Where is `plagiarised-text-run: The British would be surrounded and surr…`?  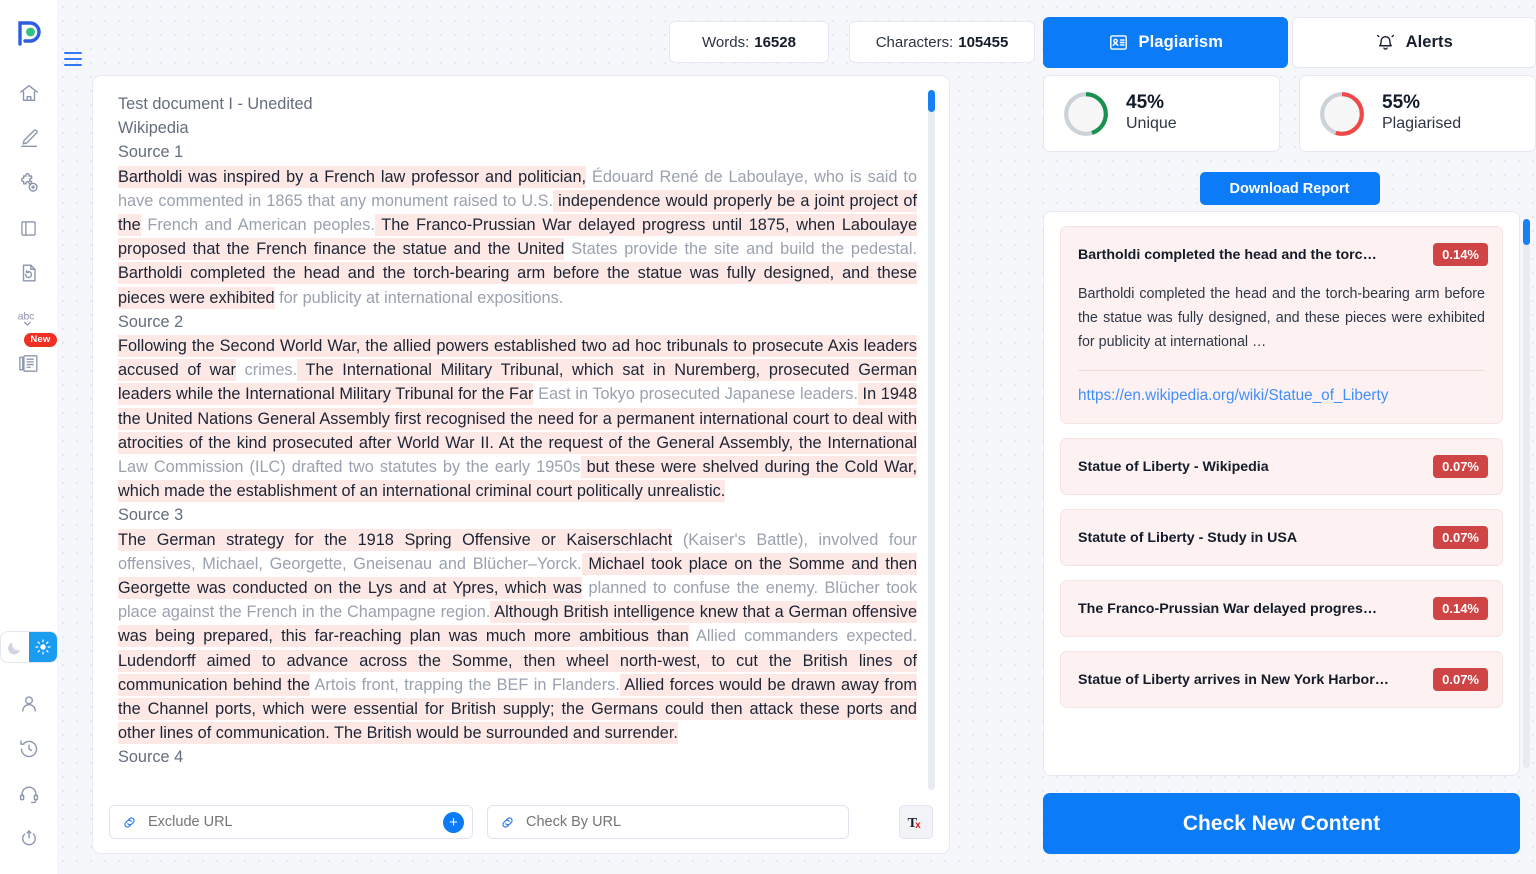 plagiarised-text-run: The British would be surrounded and surr… is located at coordinates (503, 733).